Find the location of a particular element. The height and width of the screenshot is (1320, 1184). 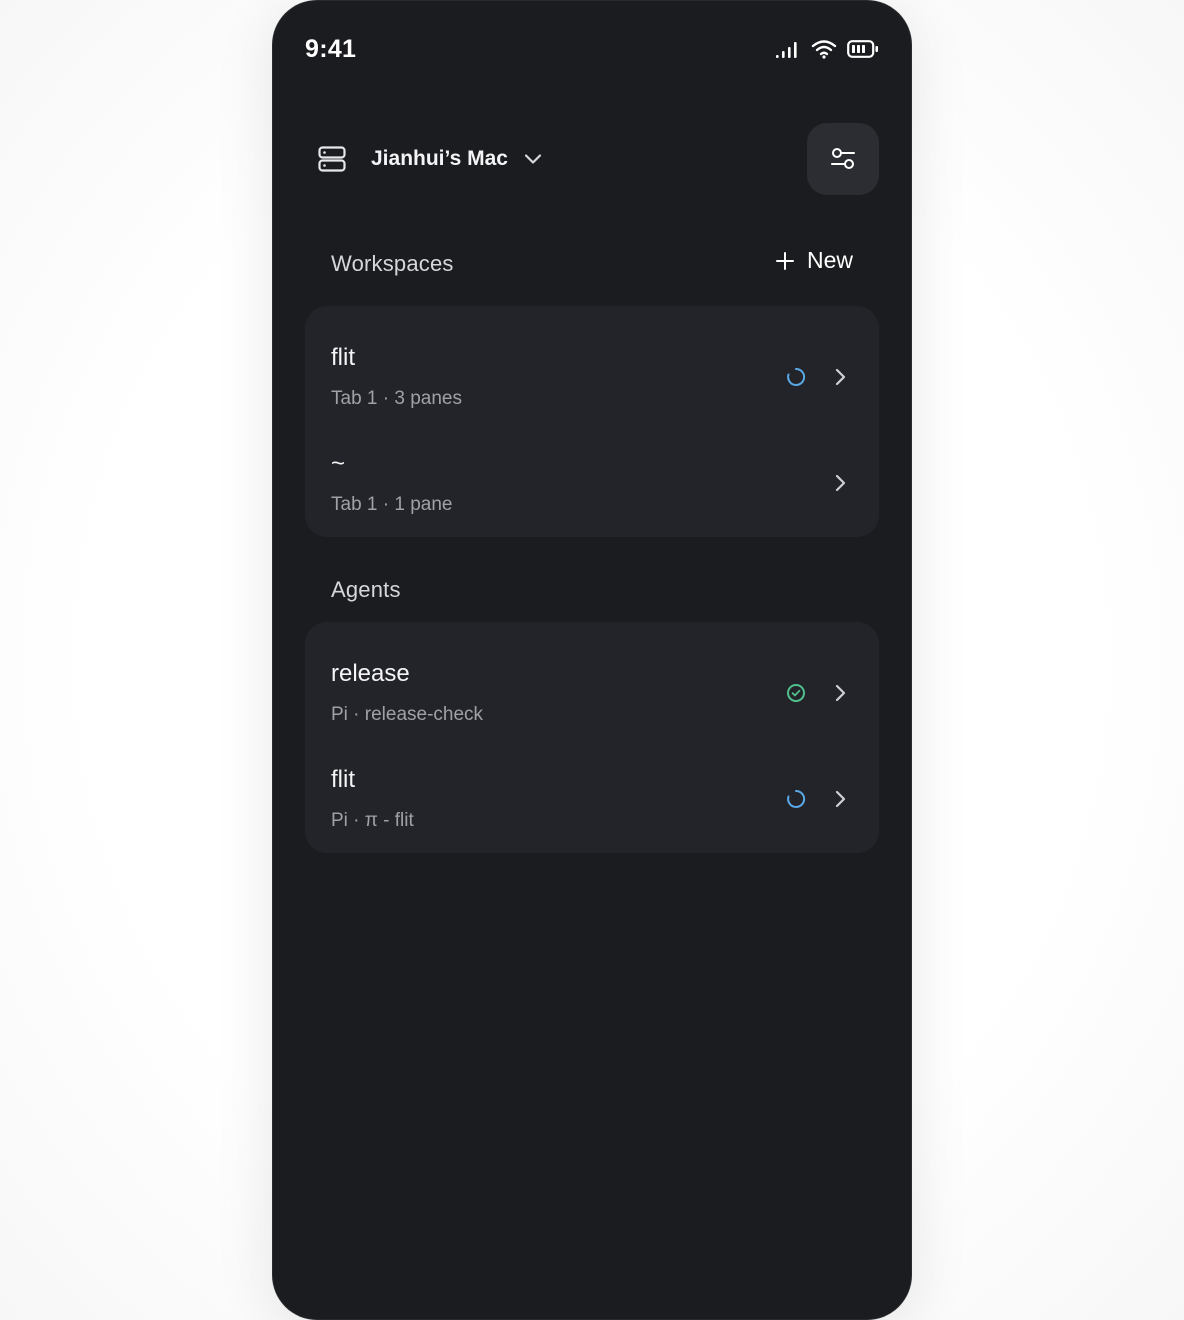

workspaces-card: flit Tab 1 · 3 panes ~ Tab 1 · 1 pane is located at coordinates (592, 421).